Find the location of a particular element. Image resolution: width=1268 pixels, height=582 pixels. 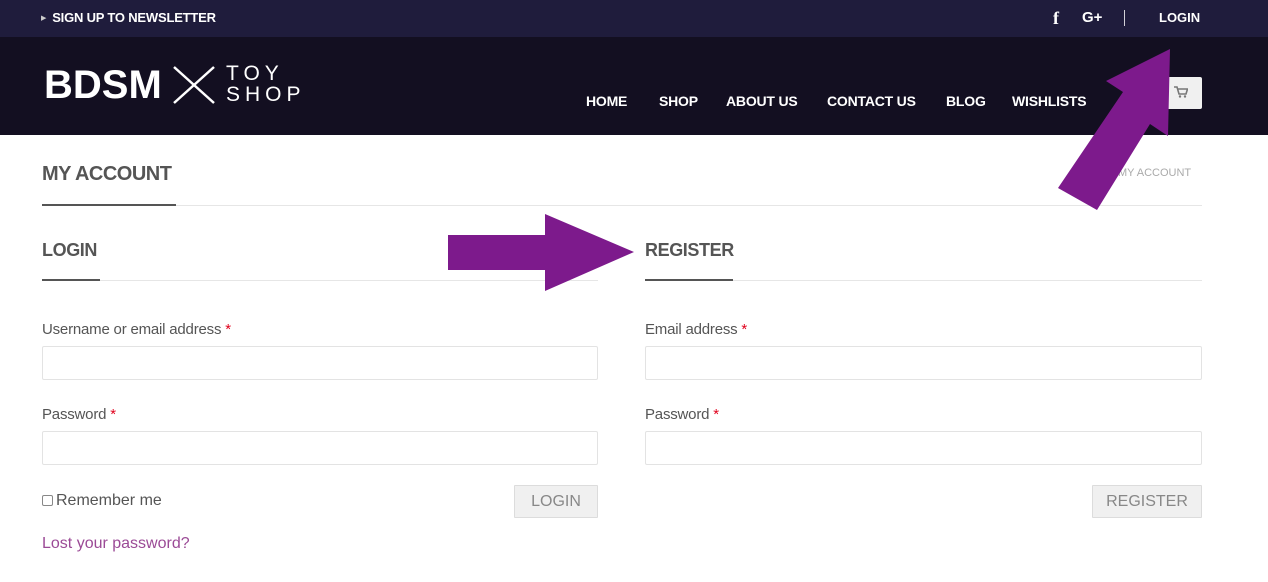

arrow-right-icon is located at coordinates (541, 252).